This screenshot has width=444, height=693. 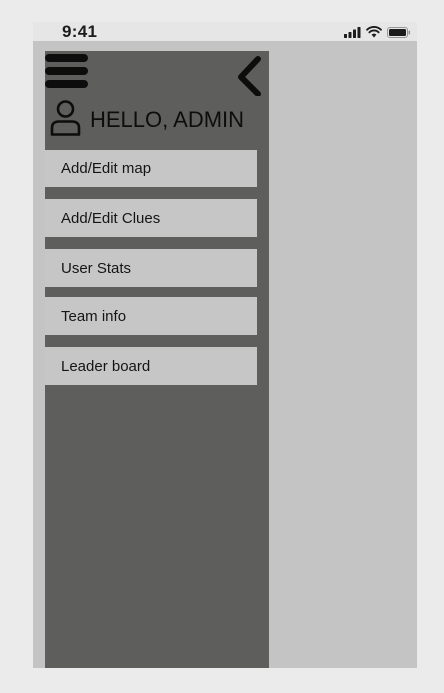 I want to click on menu-item-label: User Stats, so click(x=96, y=268).